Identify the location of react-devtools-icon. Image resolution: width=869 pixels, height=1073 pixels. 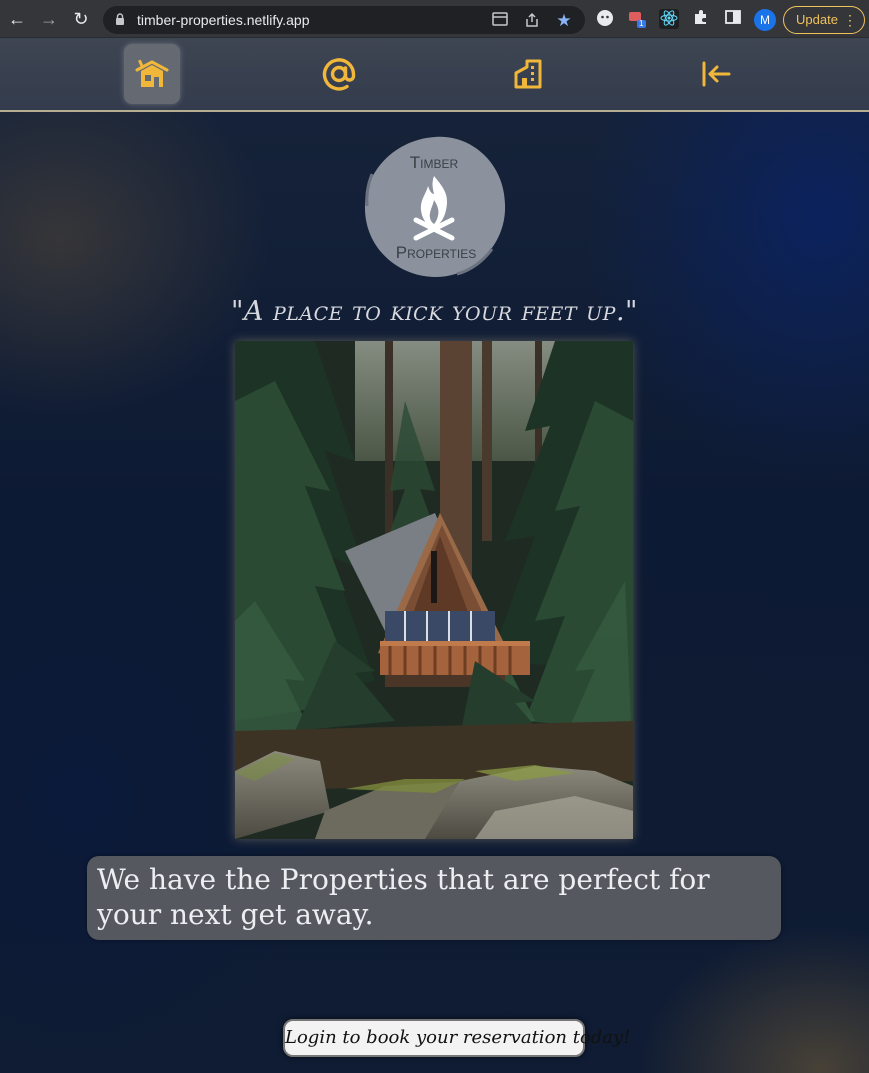
(669, 19).